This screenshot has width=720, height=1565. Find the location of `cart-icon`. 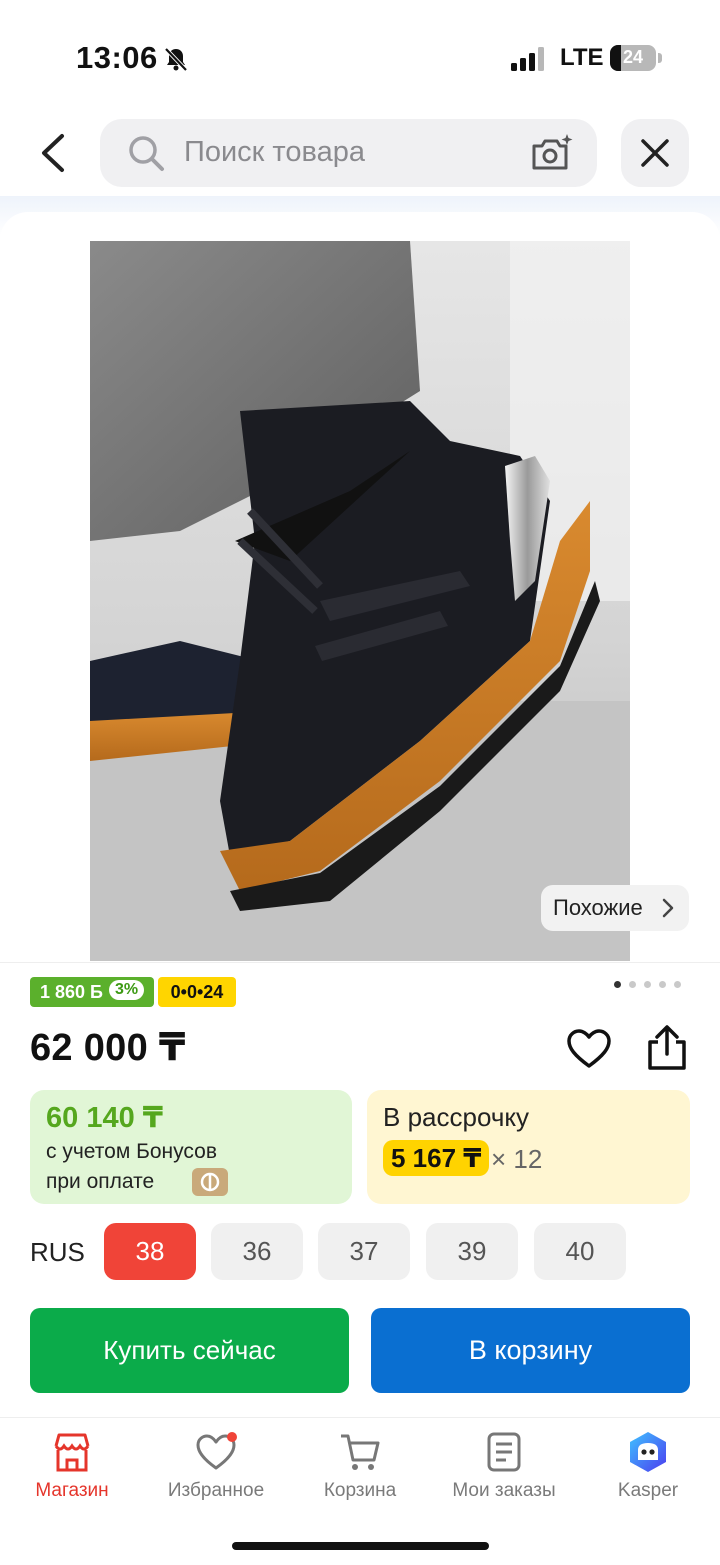

cart-icon is located at coordinates (360, 1452).